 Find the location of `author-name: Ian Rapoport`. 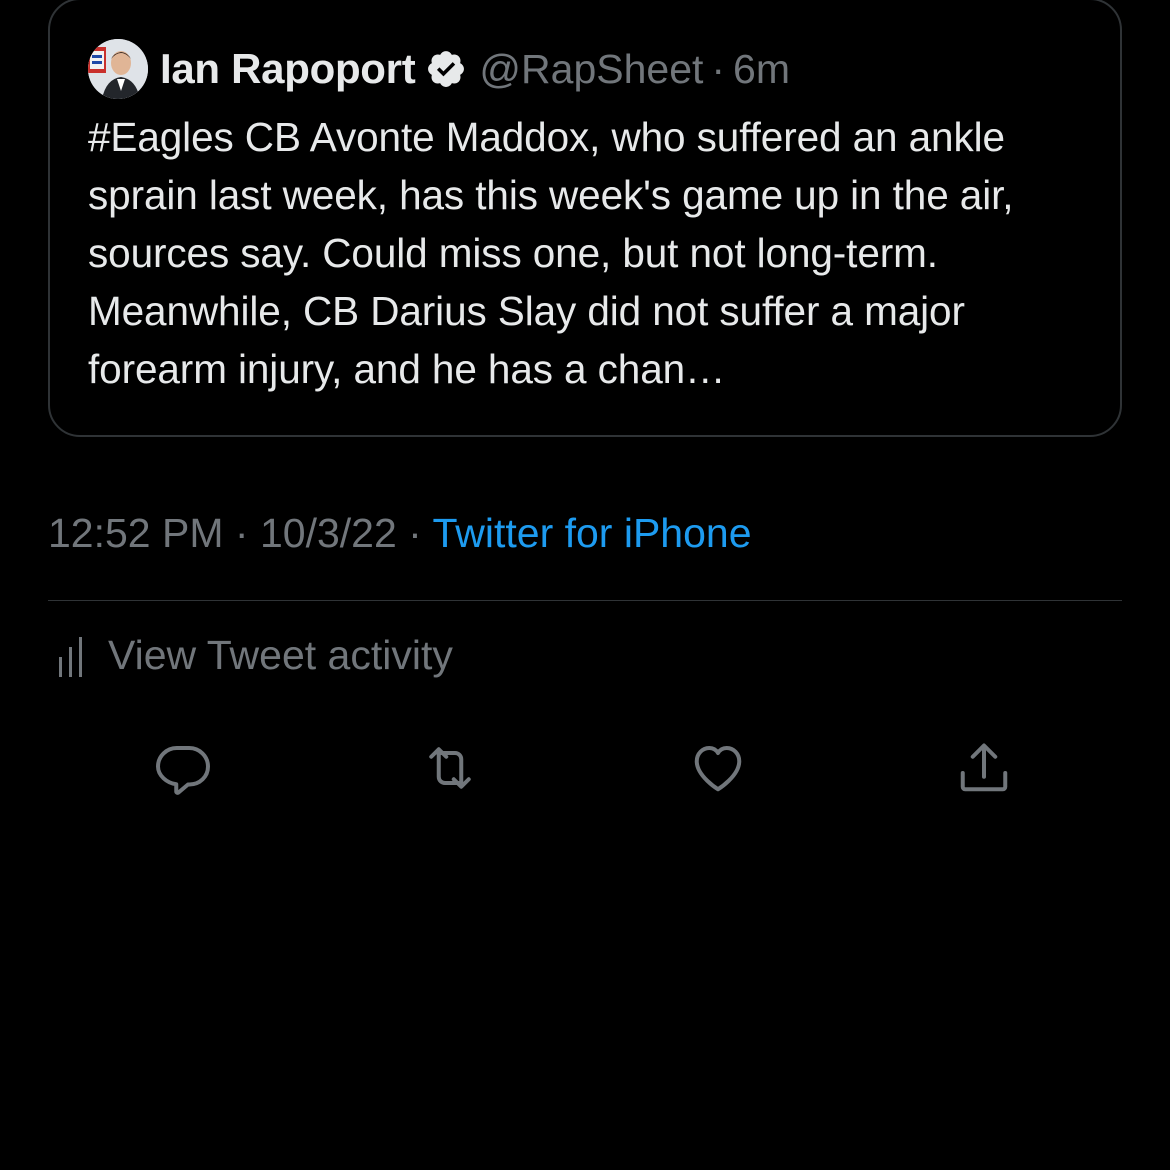

author-name: Ian Rapoport is located at coordinates (288, 69).